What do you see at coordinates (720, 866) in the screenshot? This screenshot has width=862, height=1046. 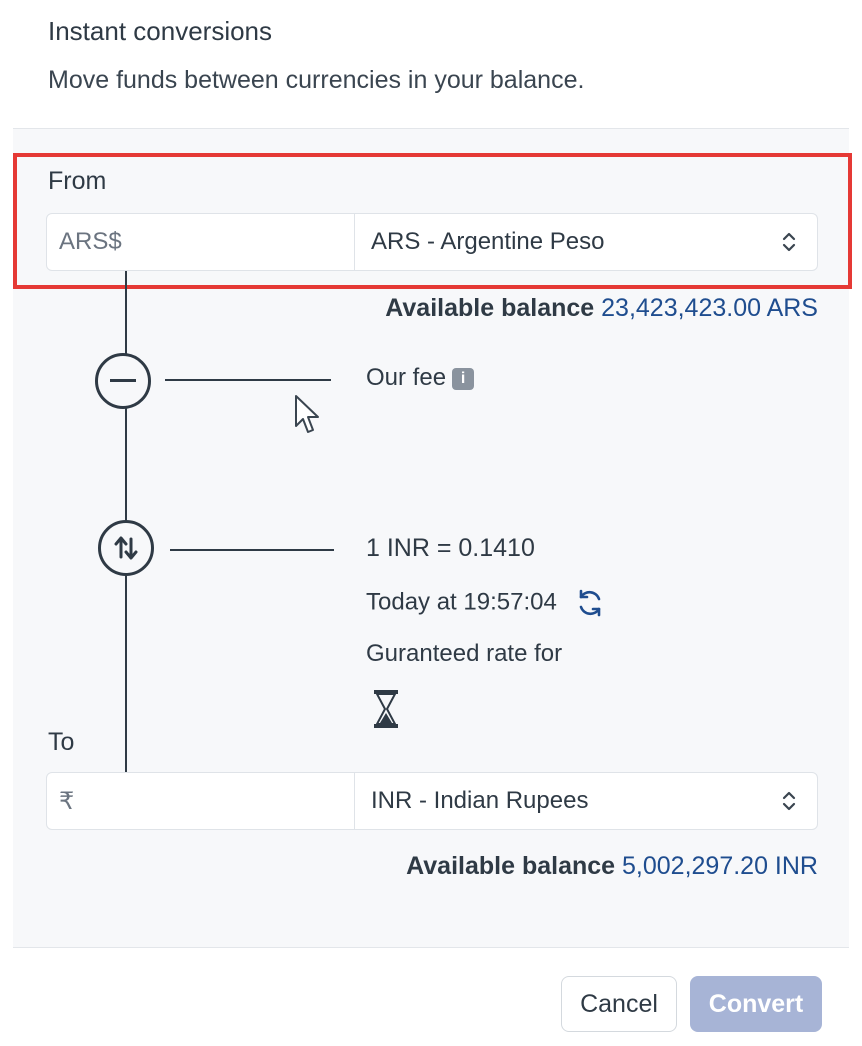 I see `to-balance-value: 5,002,297.20 INR` at bounding box center [720, 866].